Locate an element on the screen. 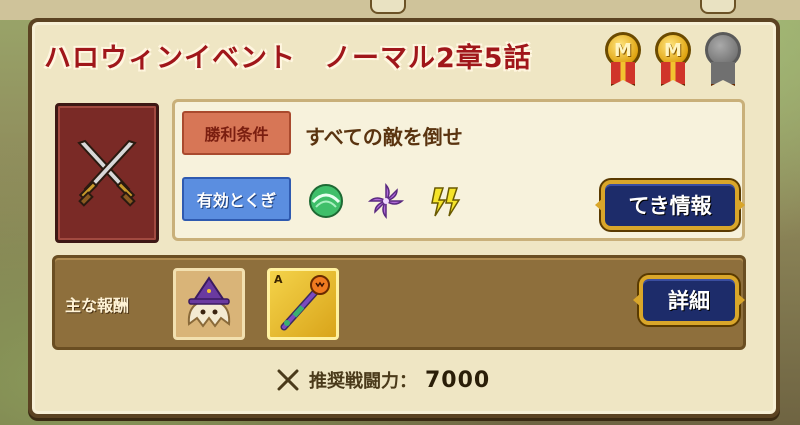  enemy-info-label: てき情報 is located at coordinates (670, 206).